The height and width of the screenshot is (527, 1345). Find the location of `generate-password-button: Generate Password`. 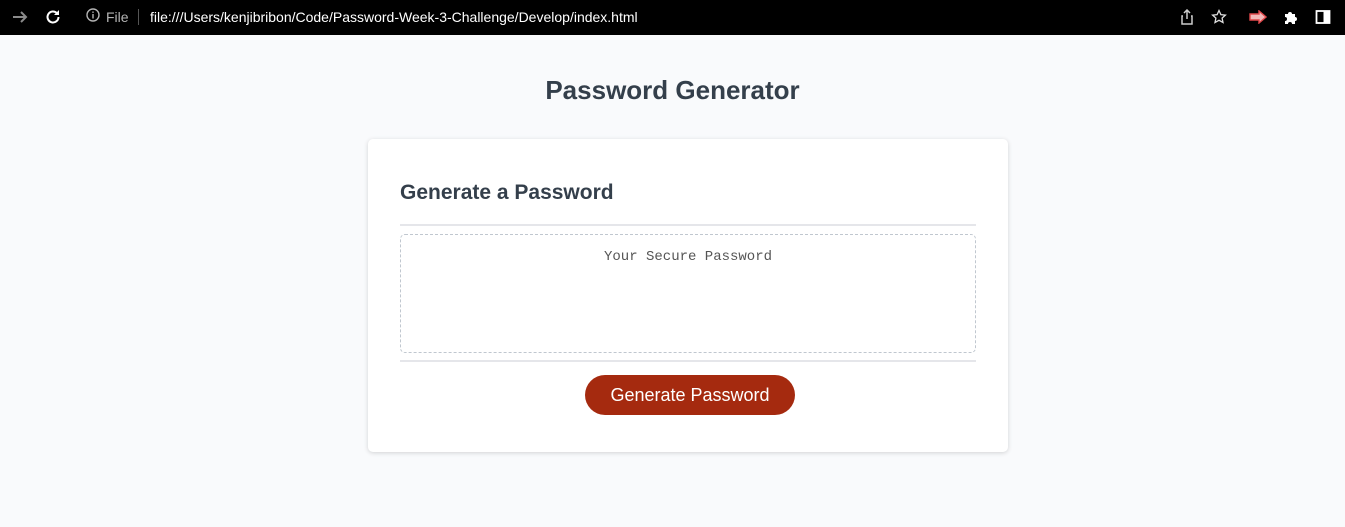

generate-password-button: Generate Password is located at coordinates (690, 395).